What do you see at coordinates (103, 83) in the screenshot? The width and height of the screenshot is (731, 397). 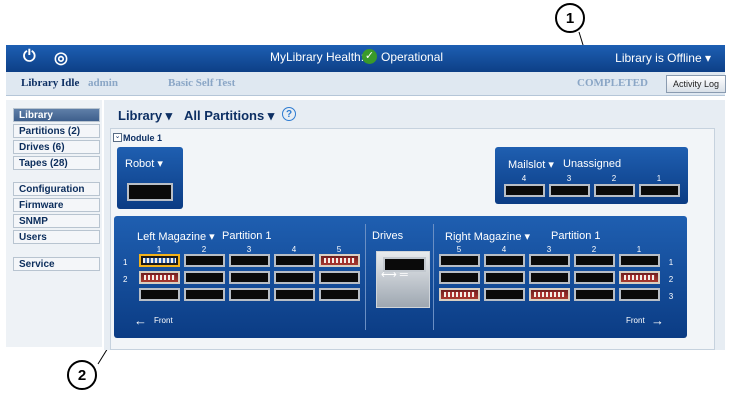 I see `user-name: admin` at bounding box center [103, 83].